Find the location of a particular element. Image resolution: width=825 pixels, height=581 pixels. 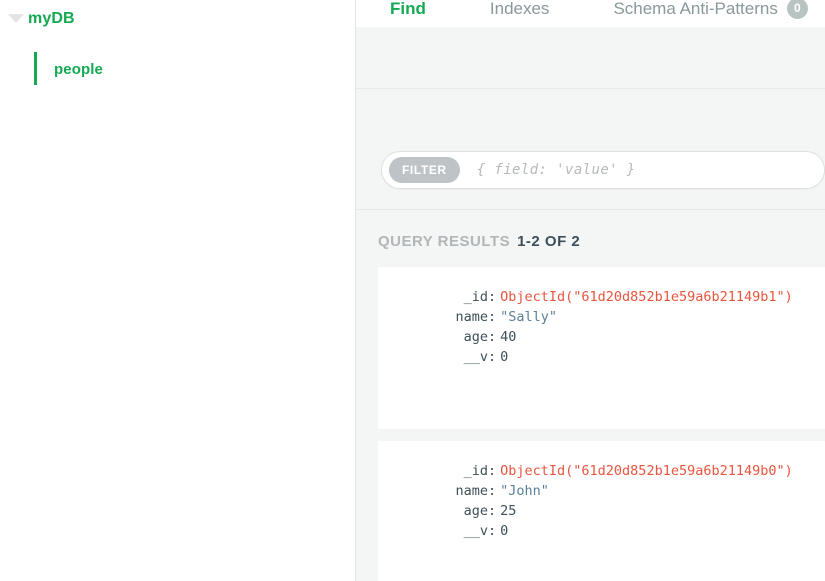

field-value: "Sally" is located at coordinates (529, 317).